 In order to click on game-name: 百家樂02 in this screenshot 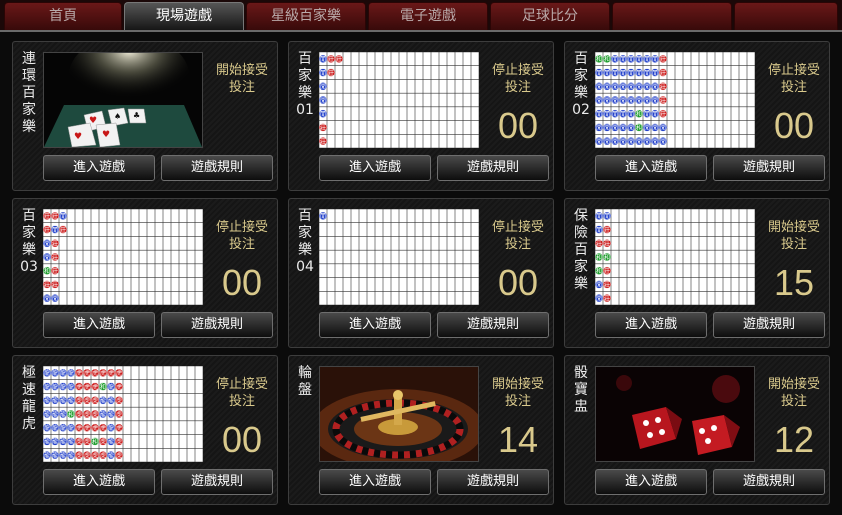, I will do `click(581, 84)`.